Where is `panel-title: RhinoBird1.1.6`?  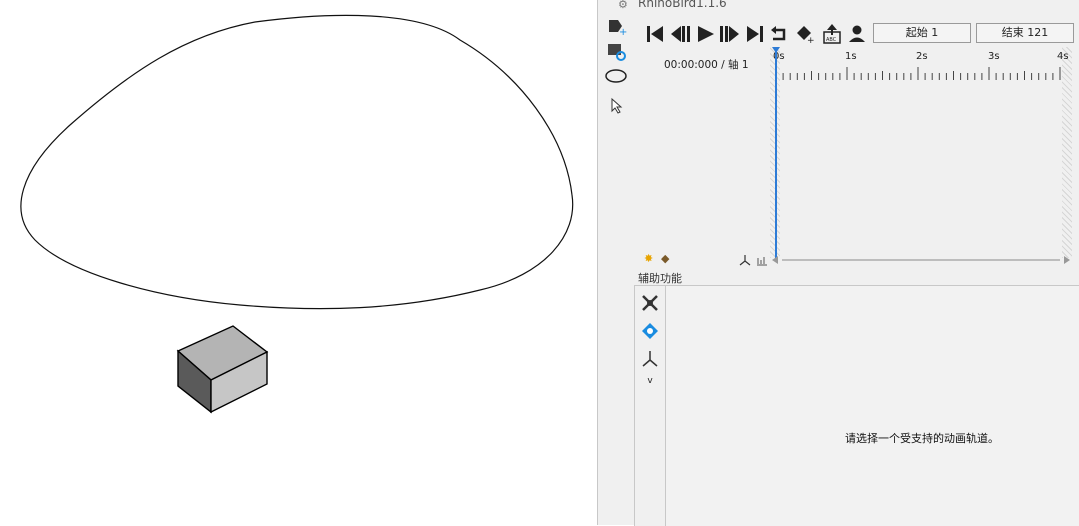 panel-title: RhinoBird1.1.6 is located at coordinates (682, 5).